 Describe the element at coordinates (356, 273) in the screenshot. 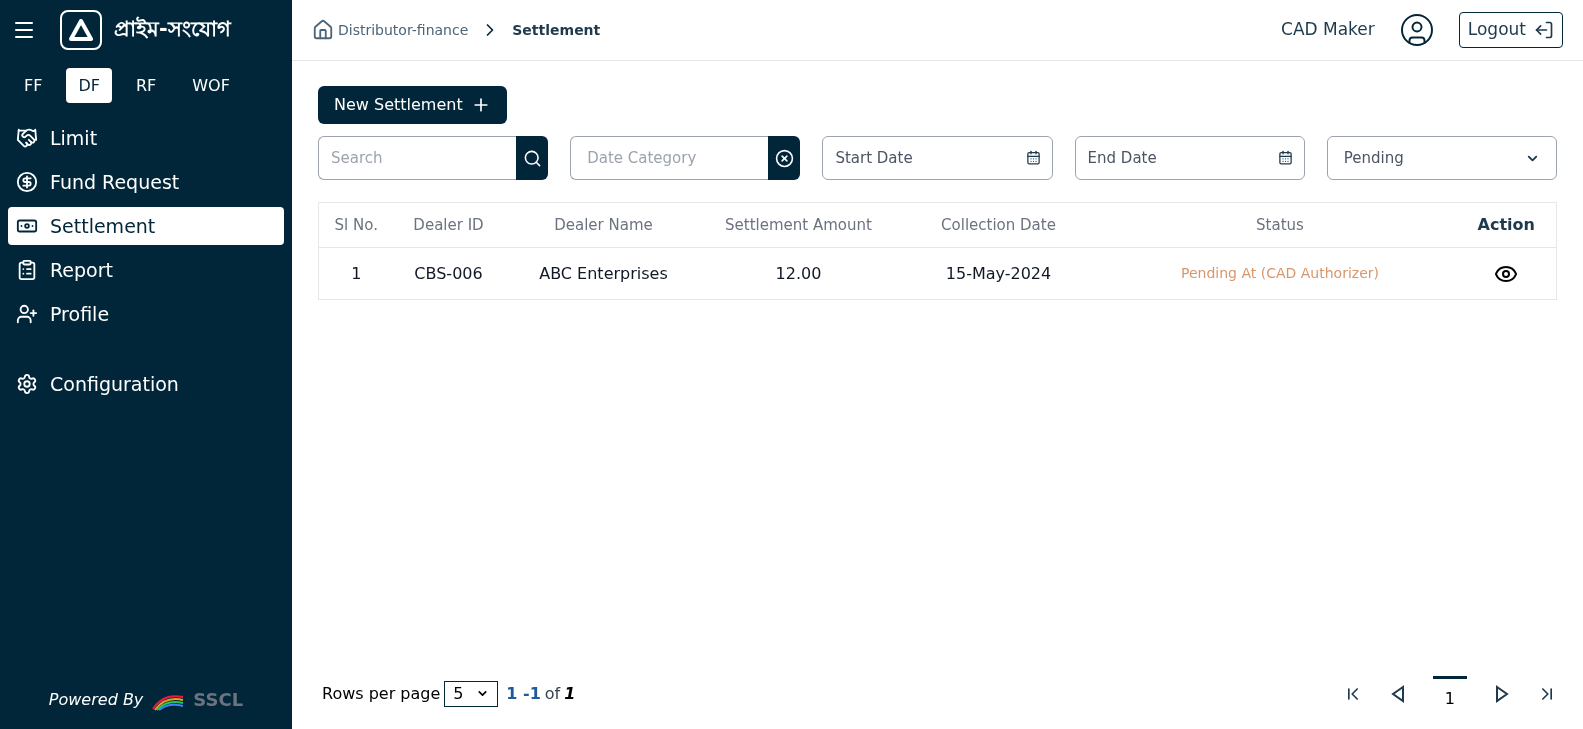

I see `table-cell: 1` at that location.